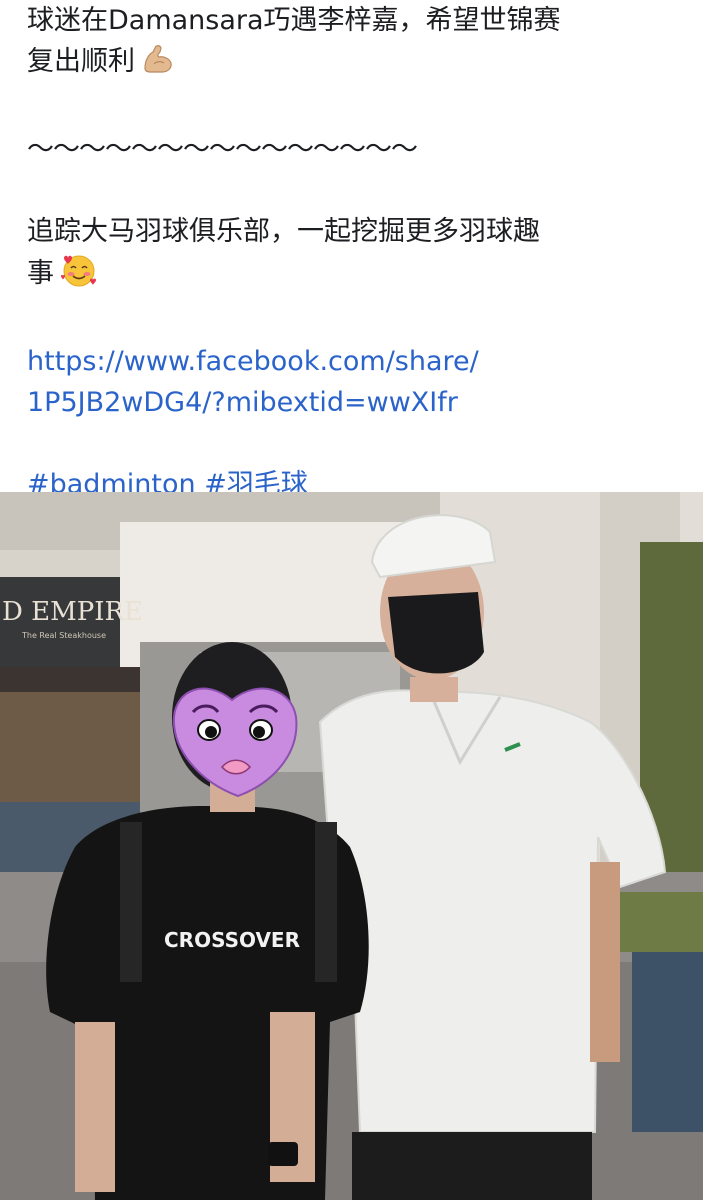  I want to click on store-sign-sub: The Real Steakhouse, so click(63, 635).